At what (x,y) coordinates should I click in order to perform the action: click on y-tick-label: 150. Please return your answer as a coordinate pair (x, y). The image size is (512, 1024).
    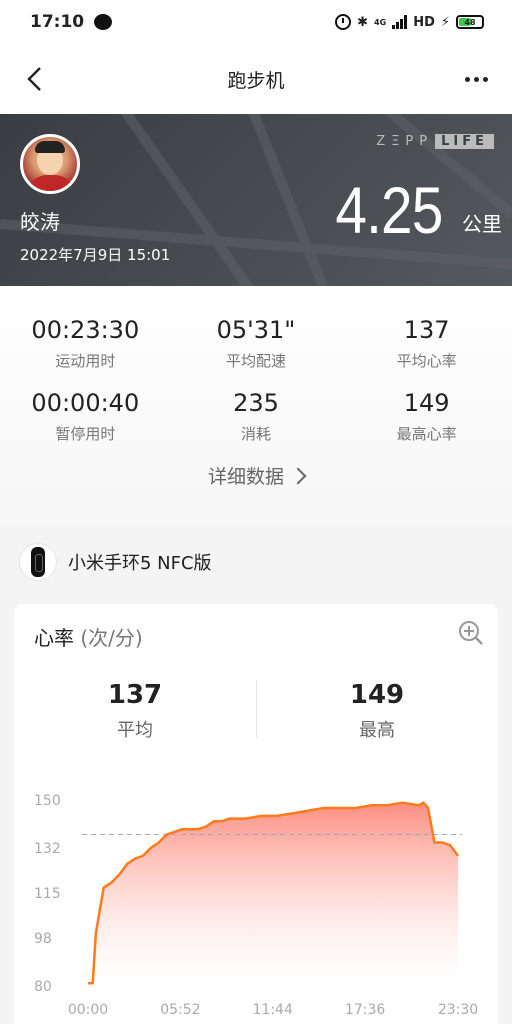
    Looking at the image, I should click on (47, 801).